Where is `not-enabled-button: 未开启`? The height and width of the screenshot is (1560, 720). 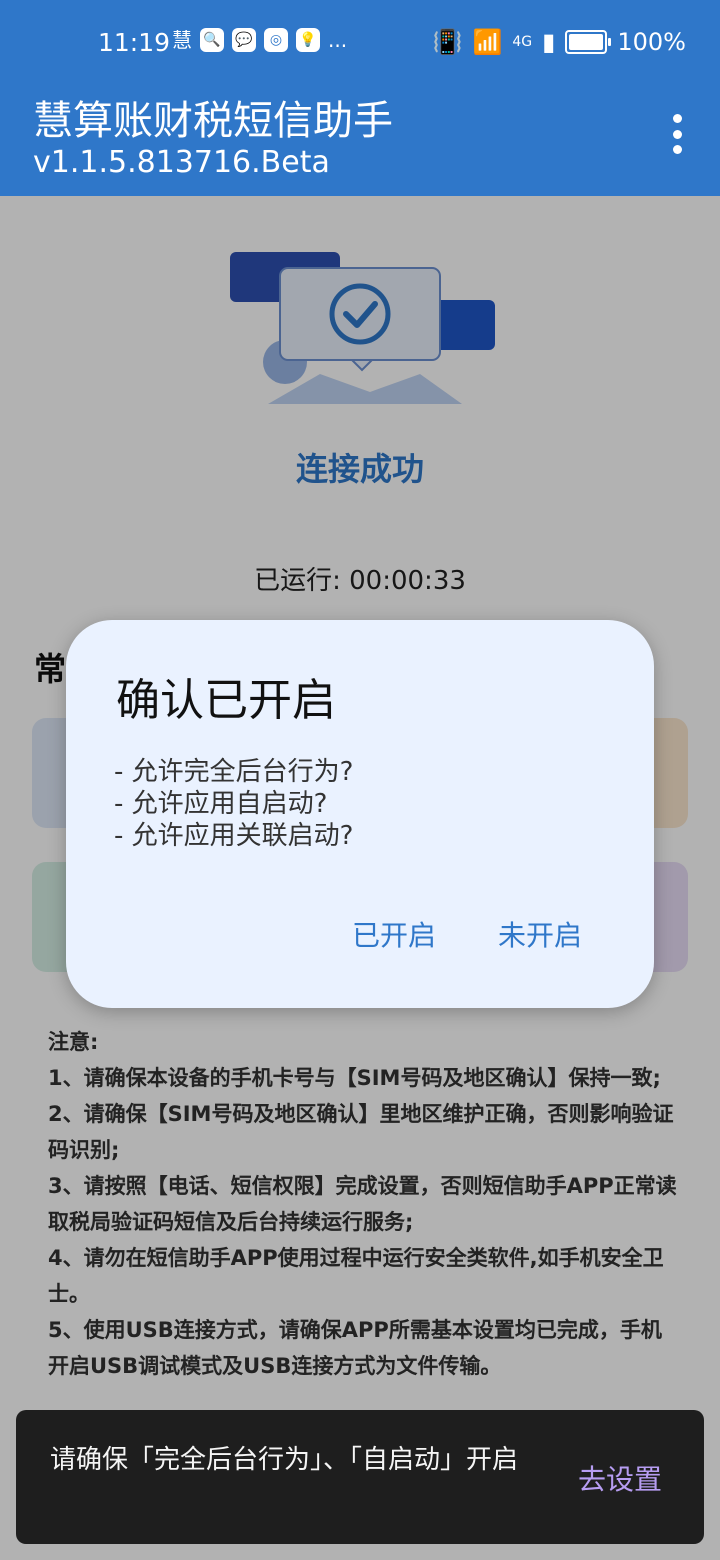
not-enabled-button: 未开启 is located at coordinates (540, 934).